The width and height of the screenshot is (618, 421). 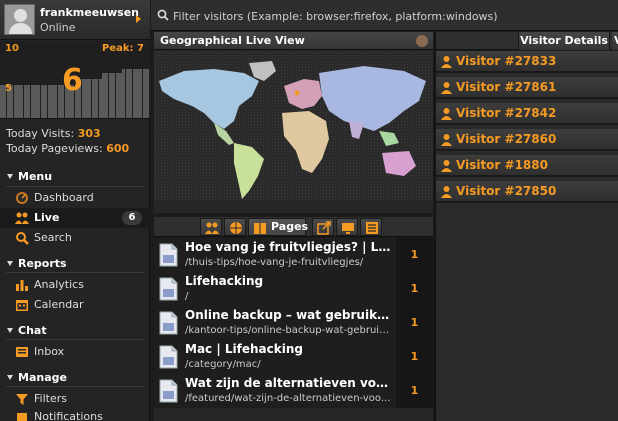 I want to click on visitor-item: Visitor #27833, so click(x=527, y=62).